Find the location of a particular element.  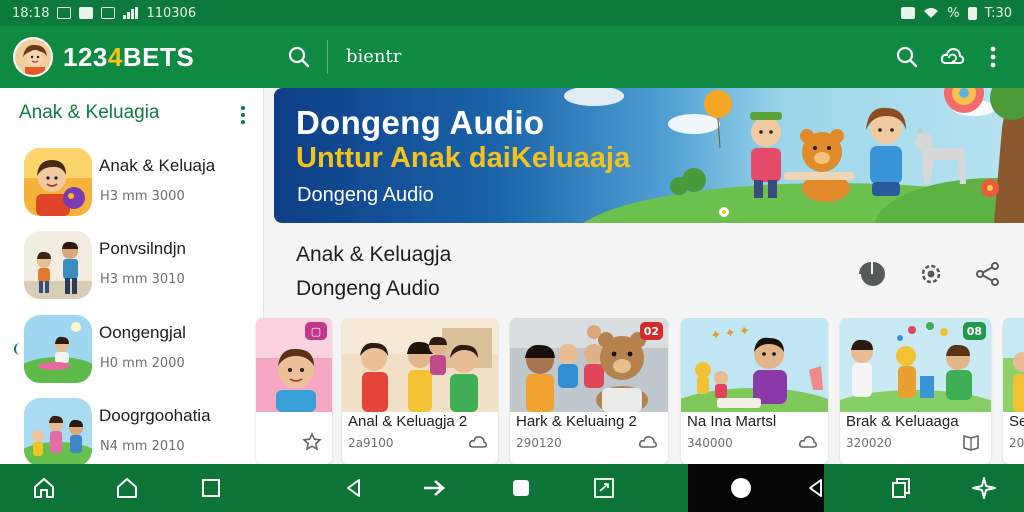

stop-icon is located at coordinates (521, 488).